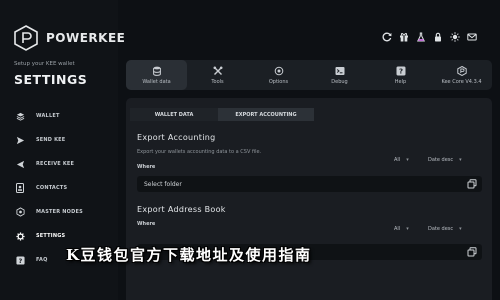  Describe the element at coordinates (51, 79) in the screenshot. I see `page-title: SETTINGS` at that location.